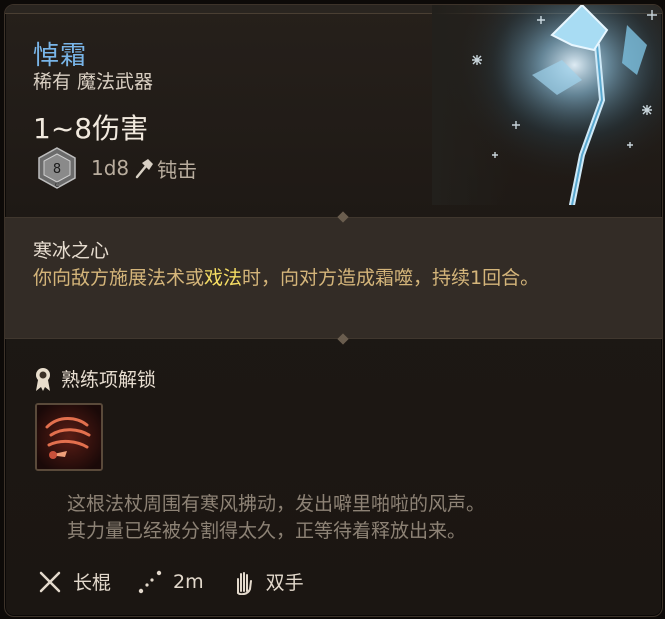 The height and width of the screenshot is (619, 665). I want to click on range-icon, so click(150, 581).